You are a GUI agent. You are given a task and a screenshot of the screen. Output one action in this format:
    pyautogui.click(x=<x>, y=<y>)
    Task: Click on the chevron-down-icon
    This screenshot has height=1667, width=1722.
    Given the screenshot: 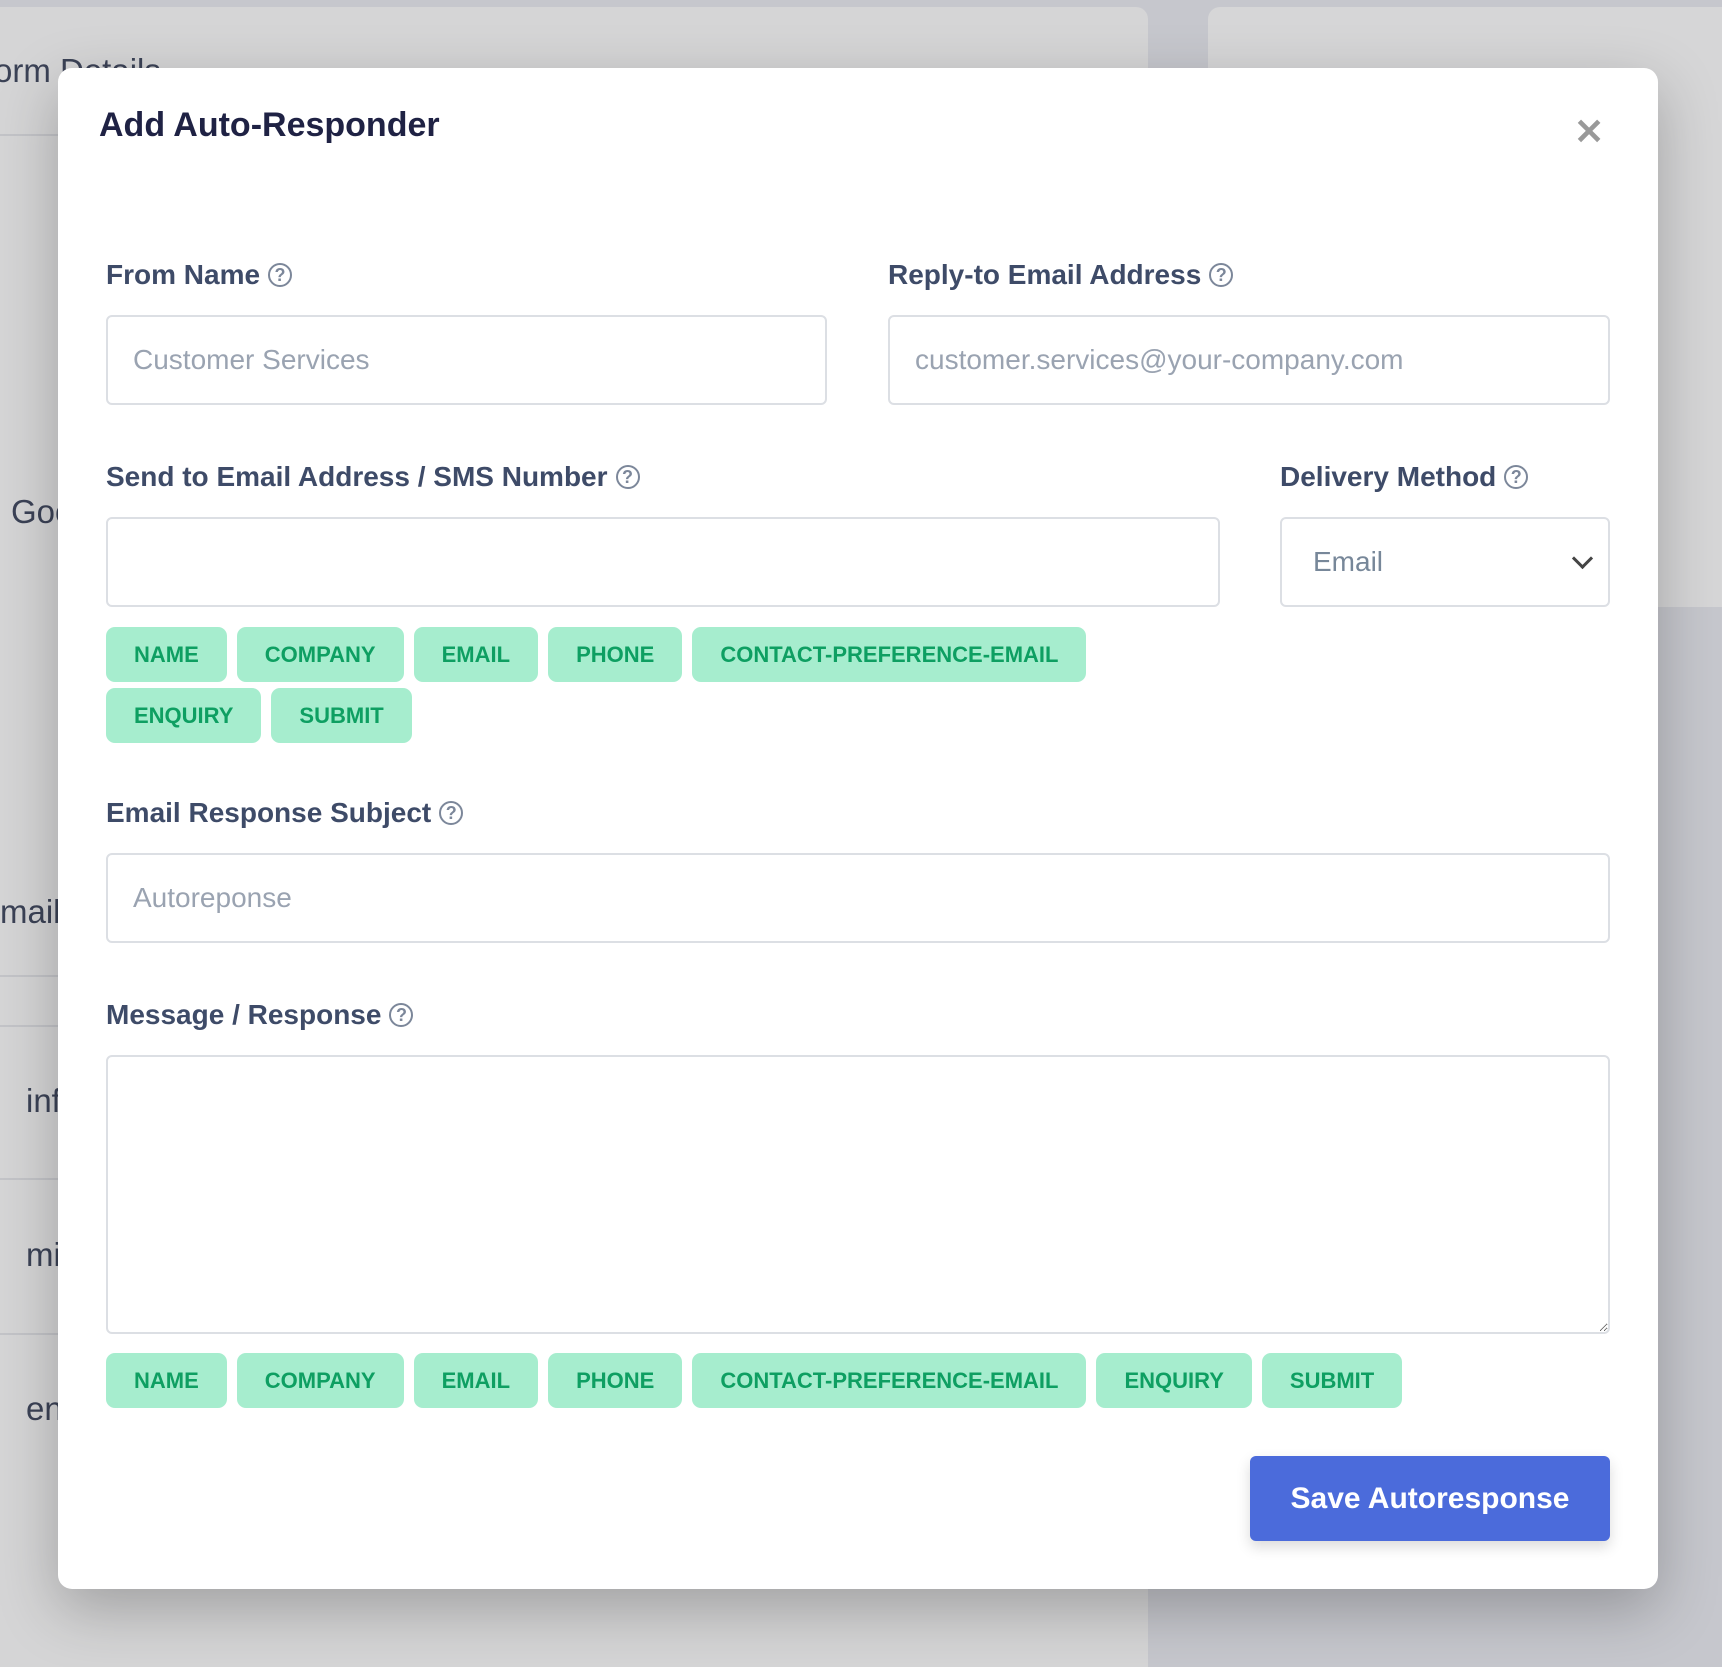 What is the action you would take?
    pyautogui.click(x=1582, y=558)
    